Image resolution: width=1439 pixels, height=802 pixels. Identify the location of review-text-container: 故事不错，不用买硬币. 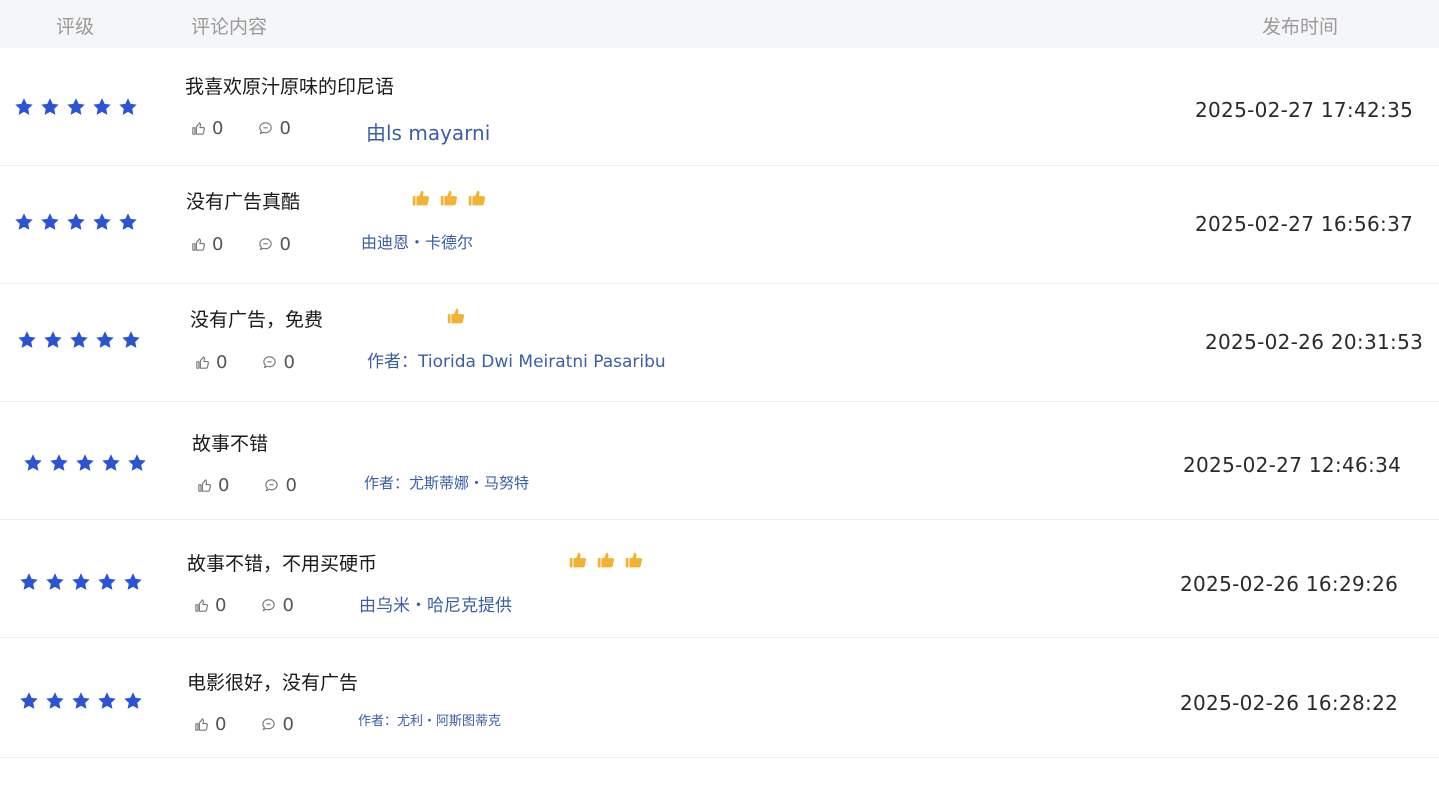
(416, 562).